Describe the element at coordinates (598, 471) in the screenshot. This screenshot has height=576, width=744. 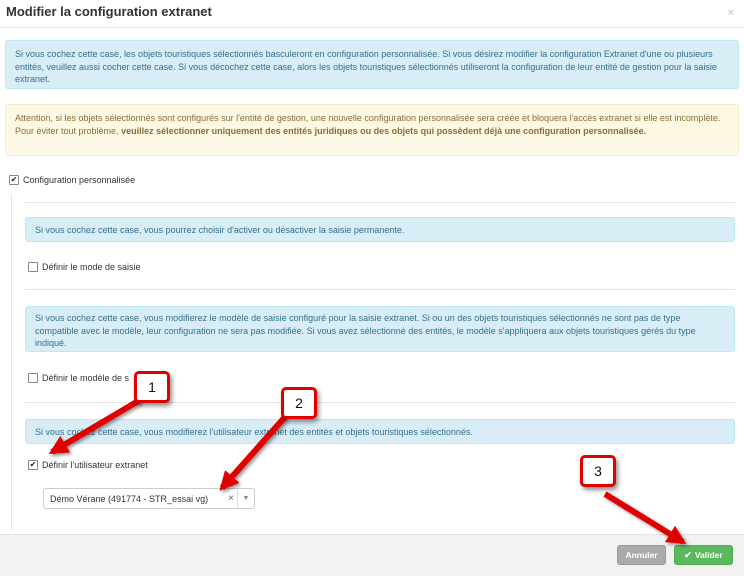
I see `annotation-badge-3: 3` at that location.